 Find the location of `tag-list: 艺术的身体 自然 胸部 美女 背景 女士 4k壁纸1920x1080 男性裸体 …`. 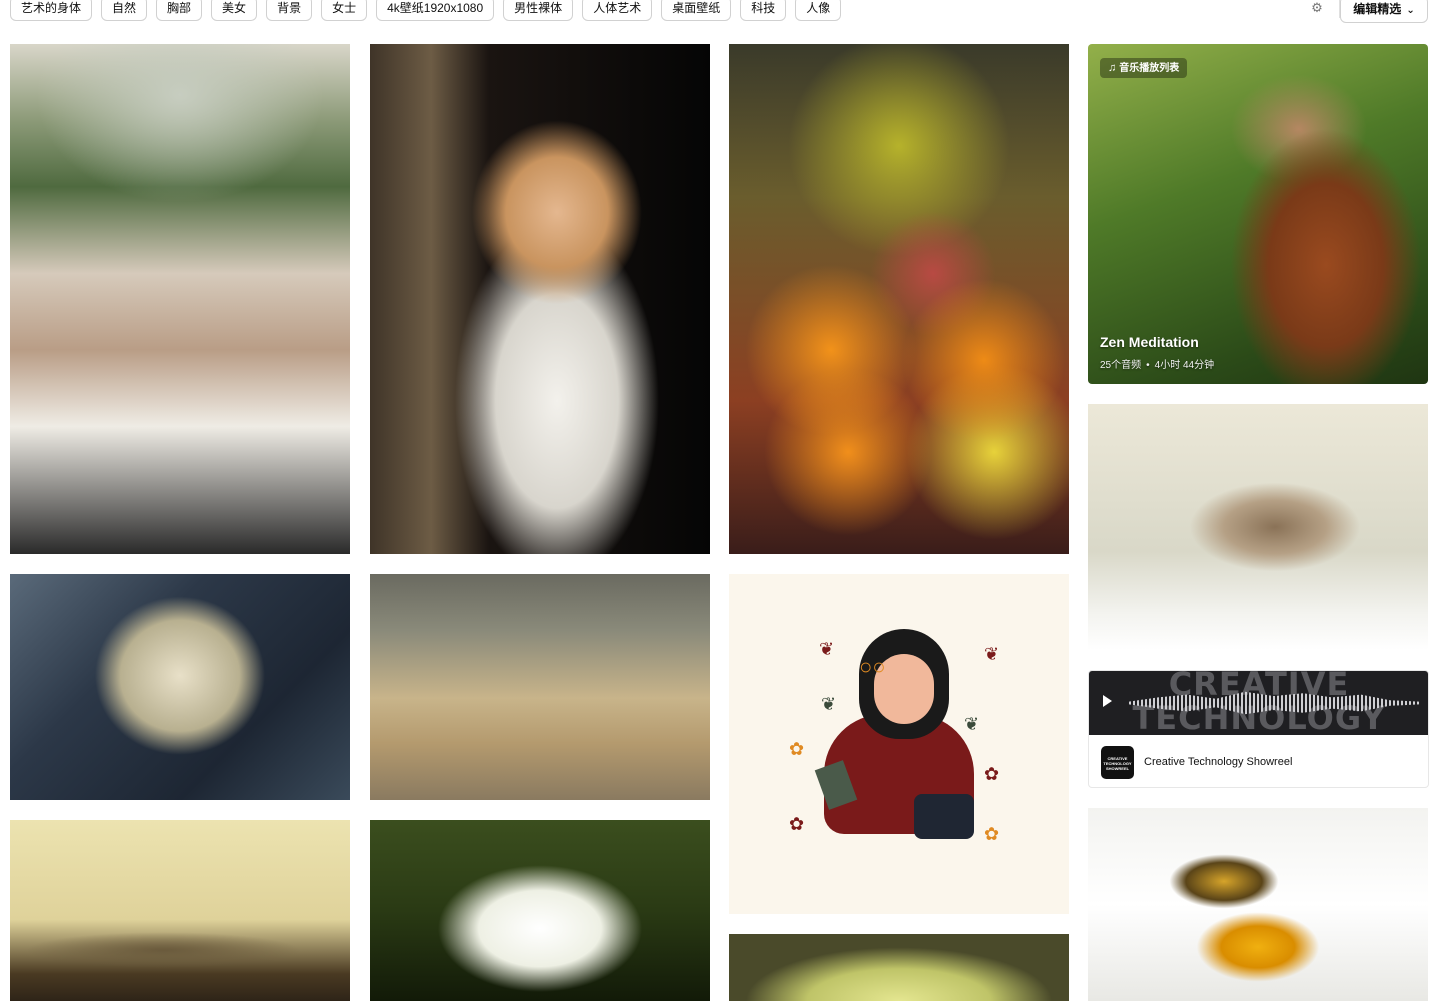

tag-list: 艺术的身体 自然 胸部 美女 背景 女士 4k壁纸1920x1080 男性裸体 … is located at coordinates (426, 10).